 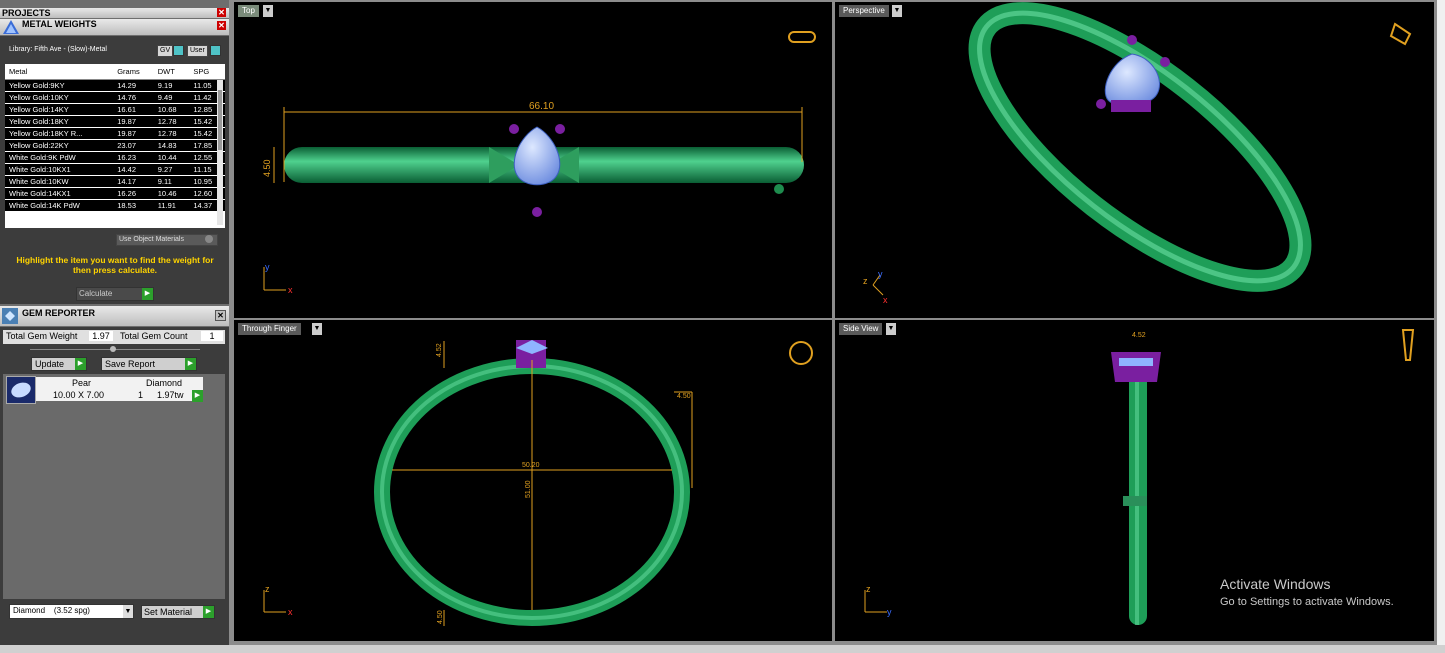 What do you see at coordinates (171, 72) in the screenshot?
I see `col-dwt: DWT` at bounding box center [171, 72].